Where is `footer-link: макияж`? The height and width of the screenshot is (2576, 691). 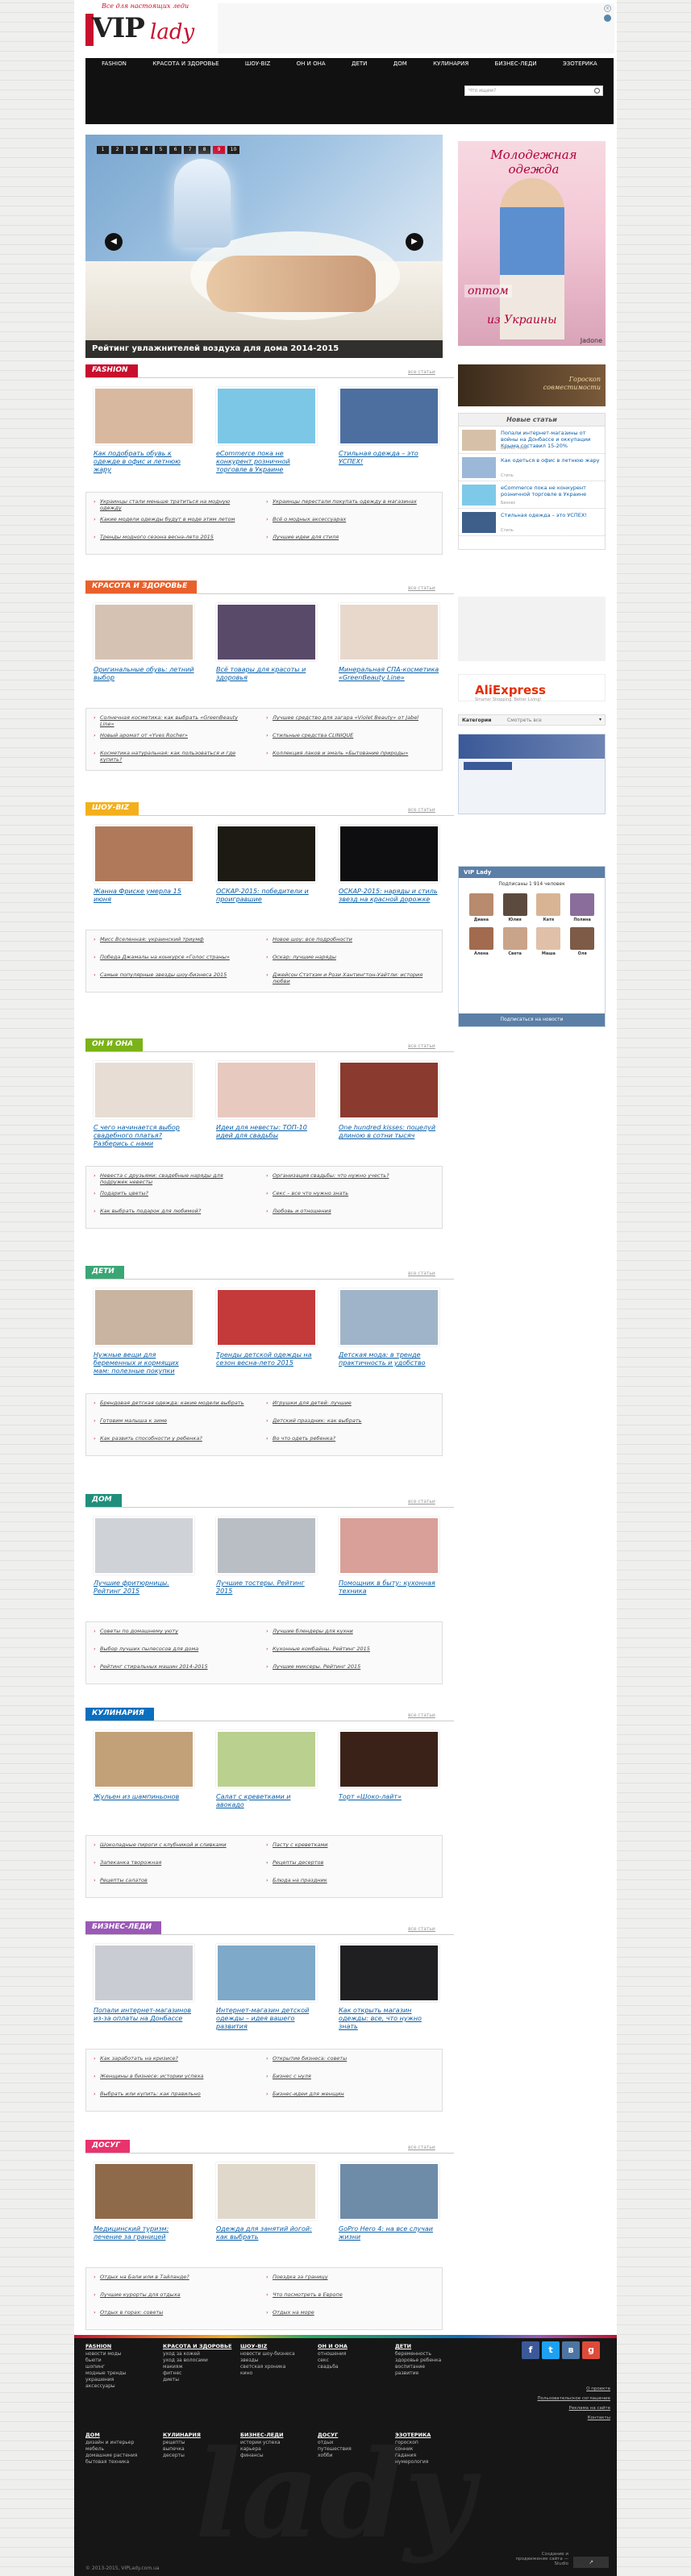 footer-link: макияж is located at coordinates (200, 2367).